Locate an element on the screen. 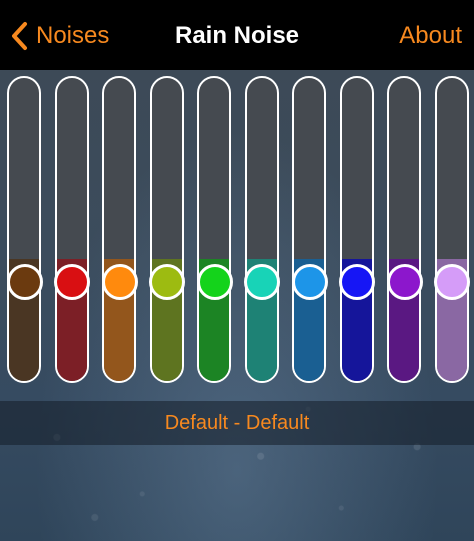  preset-label: Default - Default is located at coordinates (237, 422).